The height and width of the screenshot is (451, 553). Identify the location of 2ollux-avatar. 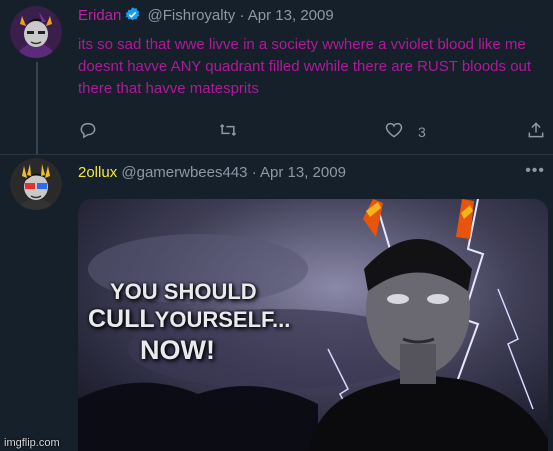
(36, 184).